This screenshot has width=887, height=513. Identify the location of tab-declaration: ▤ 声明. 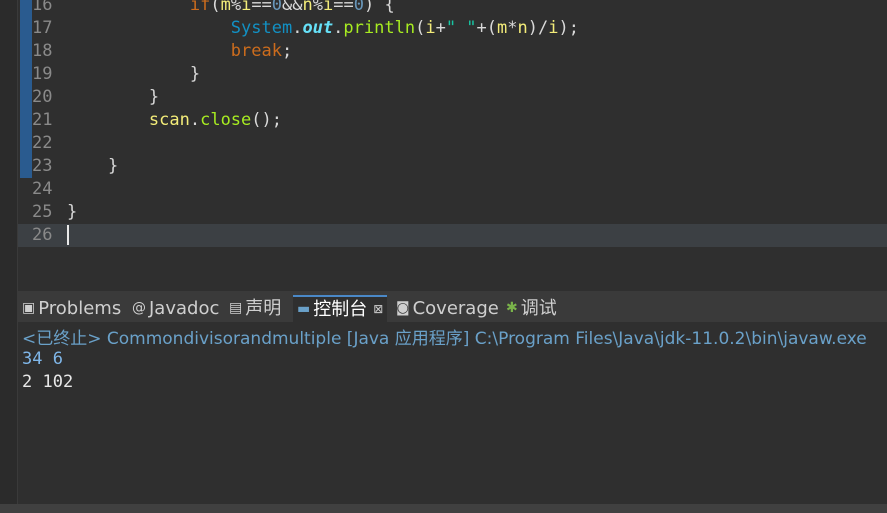
(255, 308).